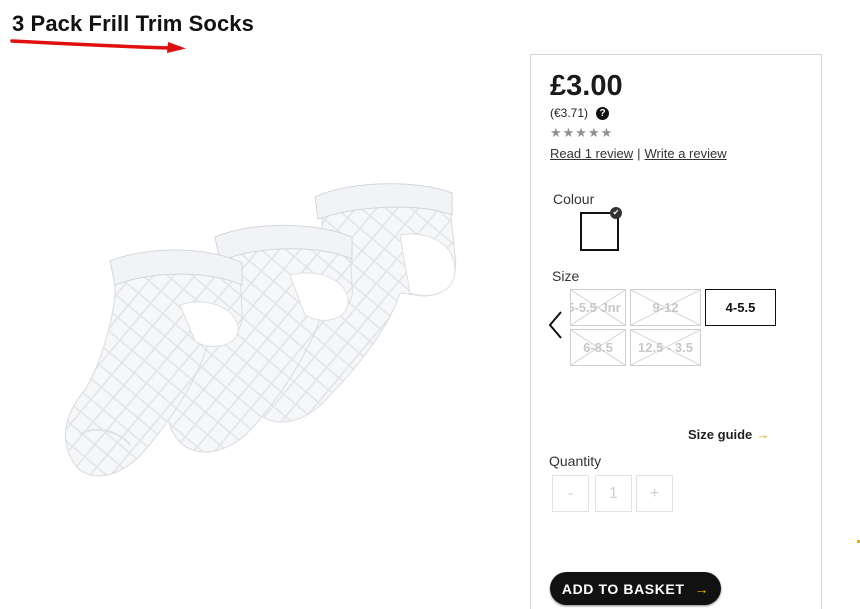 The width and height of the screenshot is (860, 609). I want to click on price-euro: (€3.71), so click(569, 113).